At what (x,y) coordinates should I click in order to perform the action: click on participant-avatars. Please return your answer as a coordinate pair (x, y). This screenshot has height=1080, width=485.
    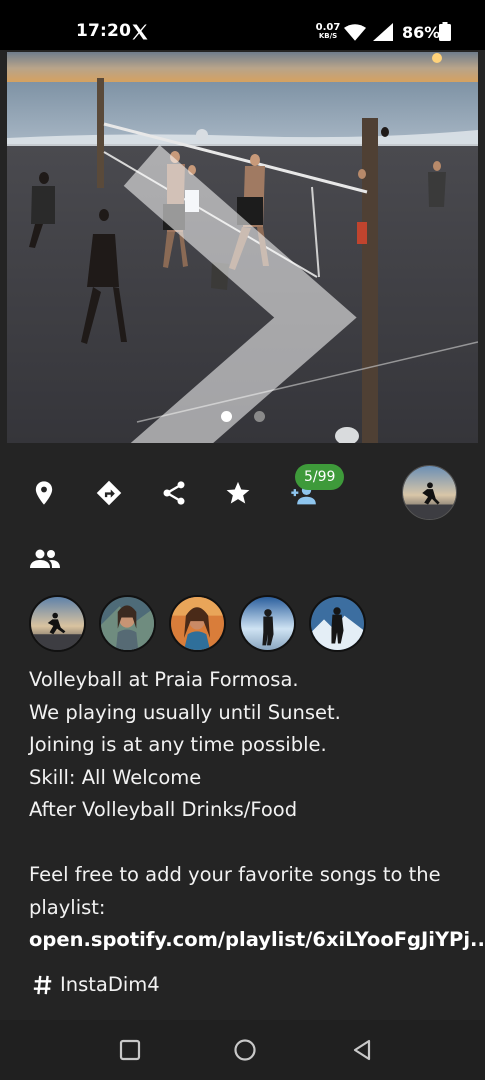
    Looking at the image, I should click on (197, 623).